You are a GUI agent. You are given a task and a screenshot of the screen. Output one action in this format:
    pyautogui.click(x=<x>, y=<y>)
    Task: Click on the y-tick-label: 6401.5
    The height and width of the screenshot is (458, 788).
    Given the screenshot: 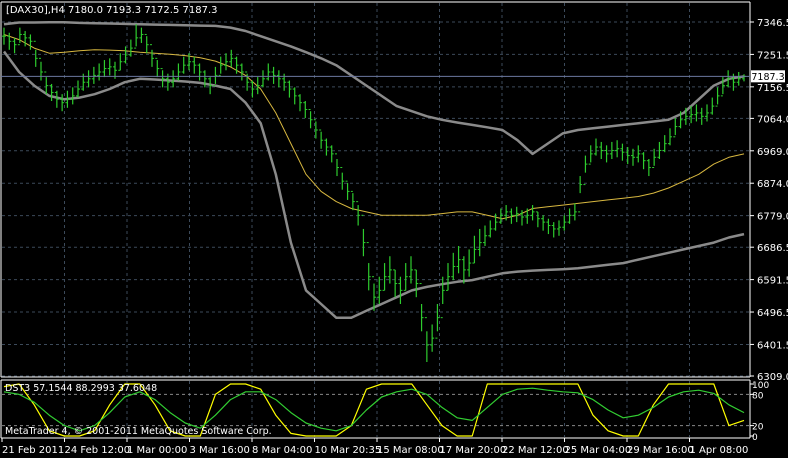 What is the action you would take?
    pyautogui.click(x=772, y=345)
    